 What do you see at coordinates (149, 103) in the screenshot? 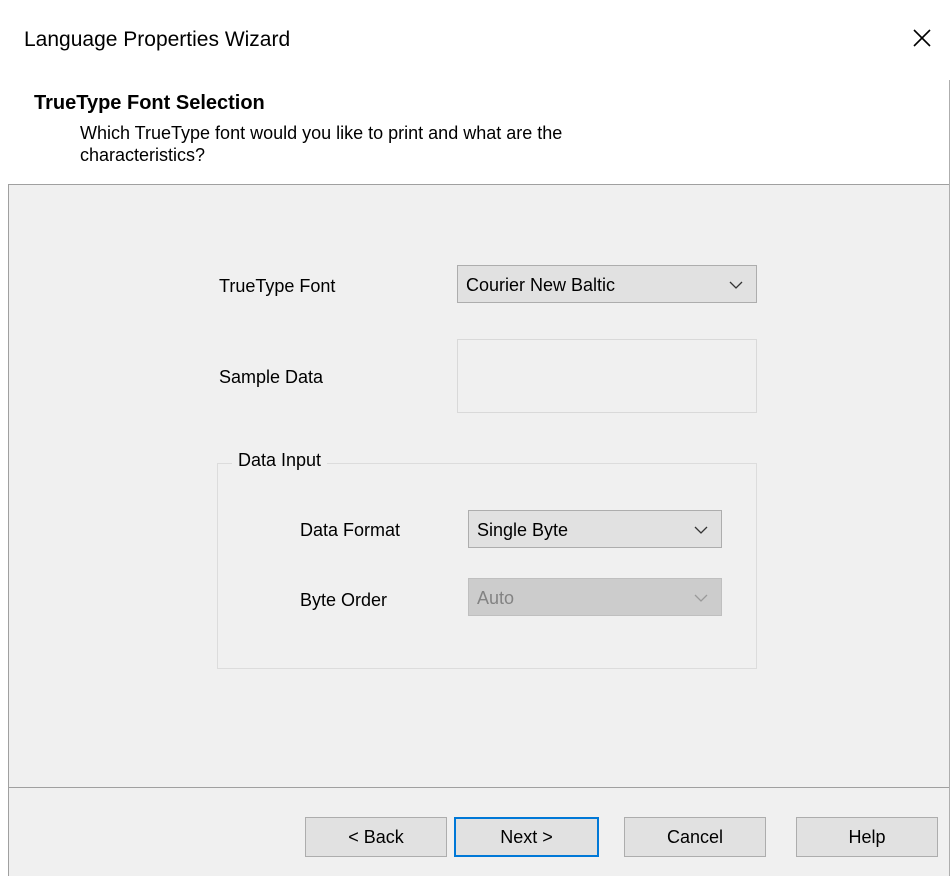
I see `page-title: TrueType Font Selection` at bounding box center [149, 103].